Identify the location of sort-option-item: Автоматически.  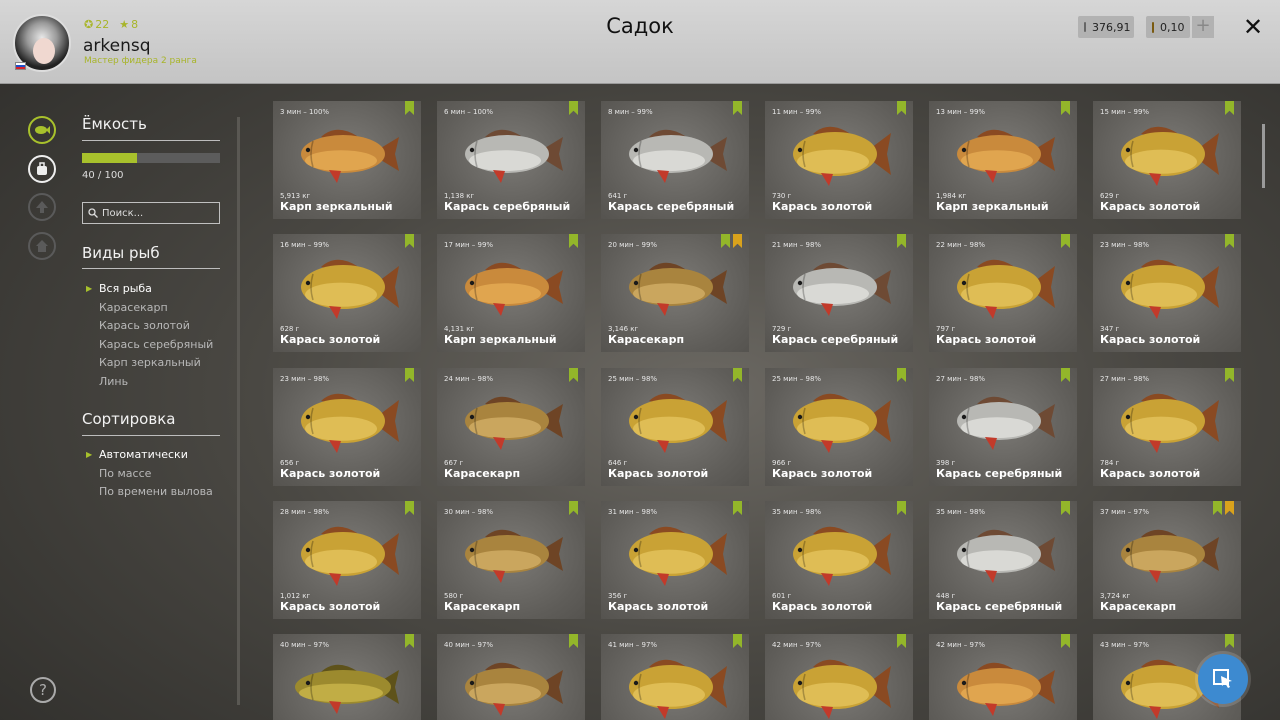
(143, 454).